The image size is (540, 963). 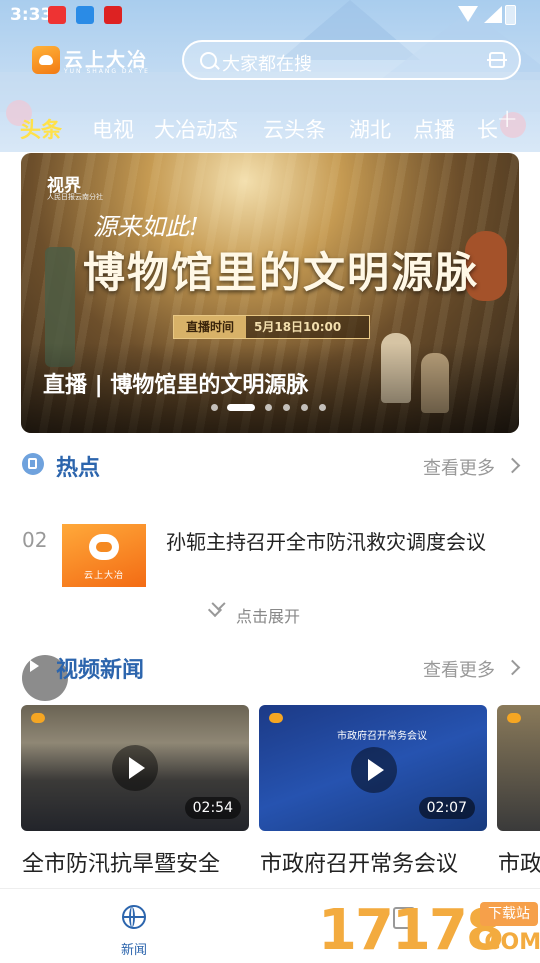 I want to click on search-bar: 大家都在搜, so click(x=351, y=60).